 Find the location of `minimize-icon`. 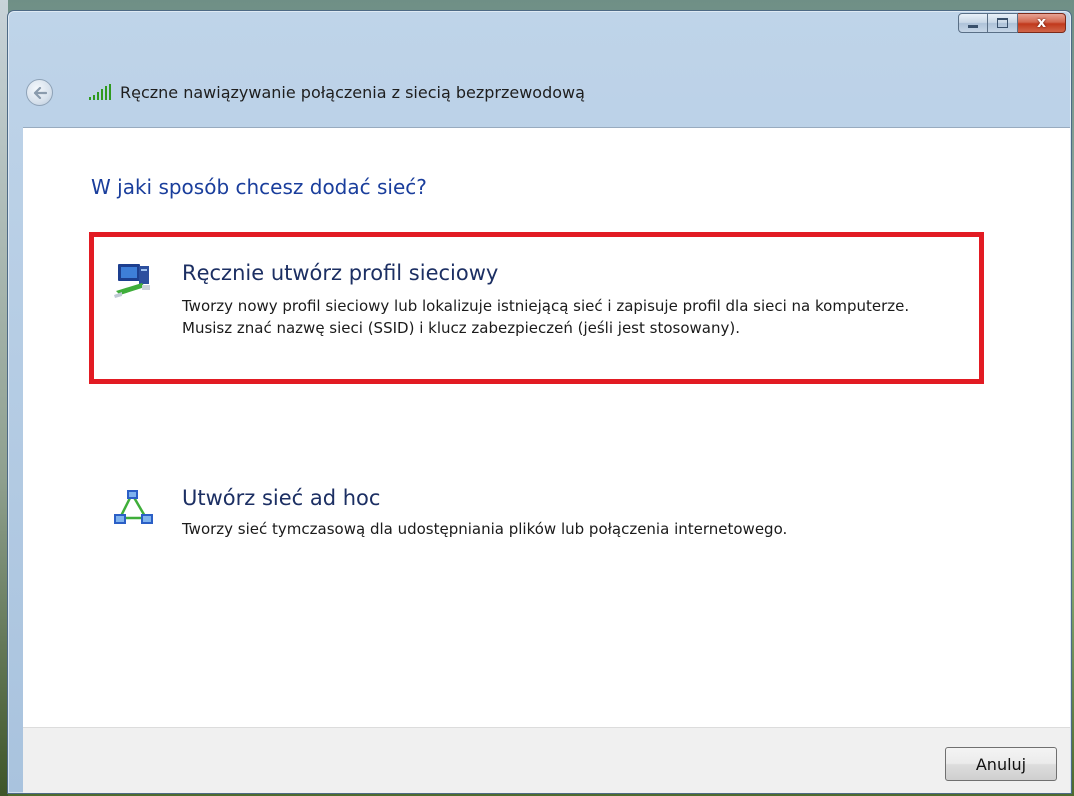

minimize-icon is located at coordinates (973, 26).